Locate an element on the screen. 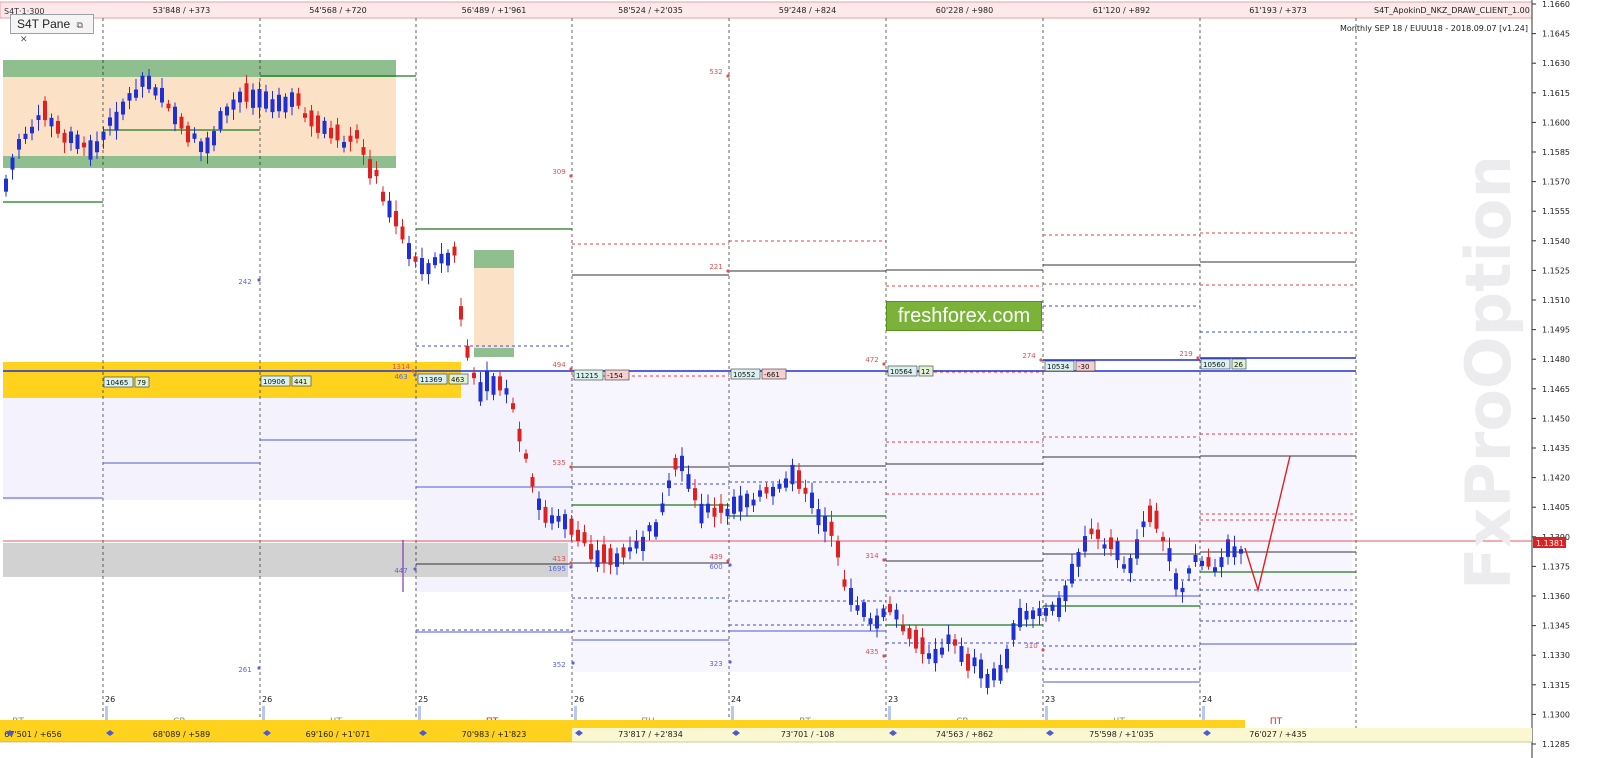 Image resolution: width=1600 pixels, height=758 pixels. tag-value: 10552 is located at coordinates (744, 375).